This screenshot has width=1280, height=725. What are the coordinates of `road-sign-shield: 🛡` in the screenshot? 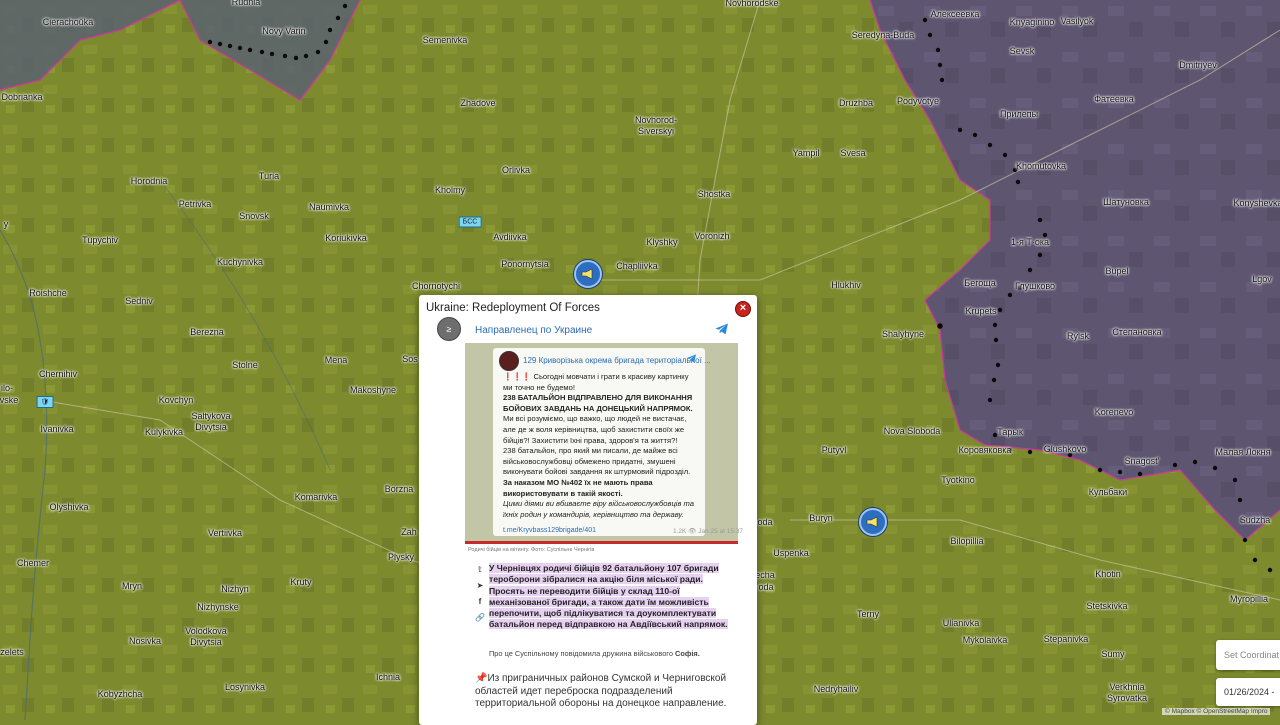 It's located at (45, 402).